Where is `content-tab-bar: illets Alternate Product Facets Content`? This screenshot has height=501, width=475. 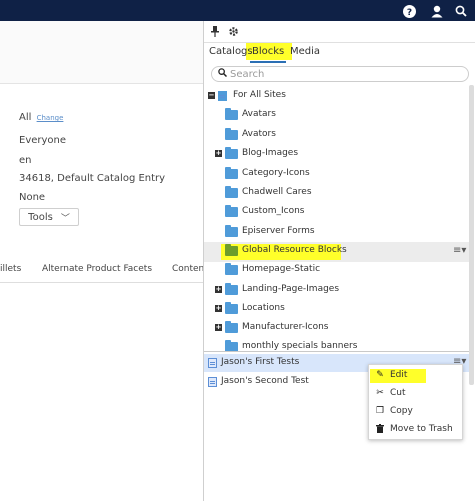 content-tab-bar: illets Alternate Product Facets Content is located at coordinates (102, 270).